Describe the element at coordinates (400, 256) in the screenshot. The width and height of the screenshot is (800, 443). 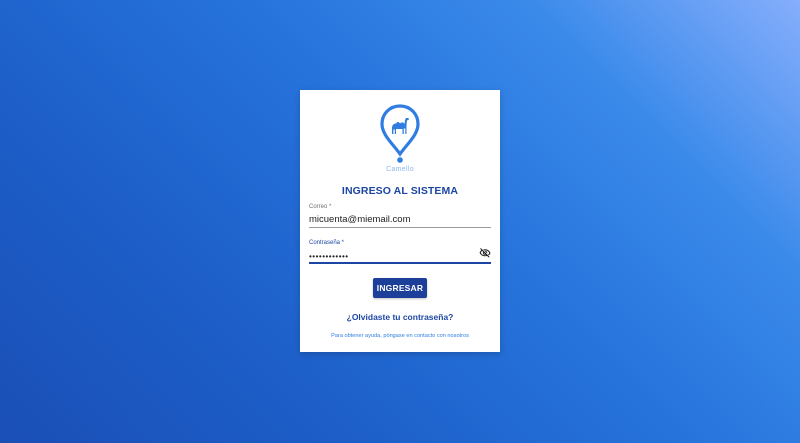
I see `password-field` at that location.